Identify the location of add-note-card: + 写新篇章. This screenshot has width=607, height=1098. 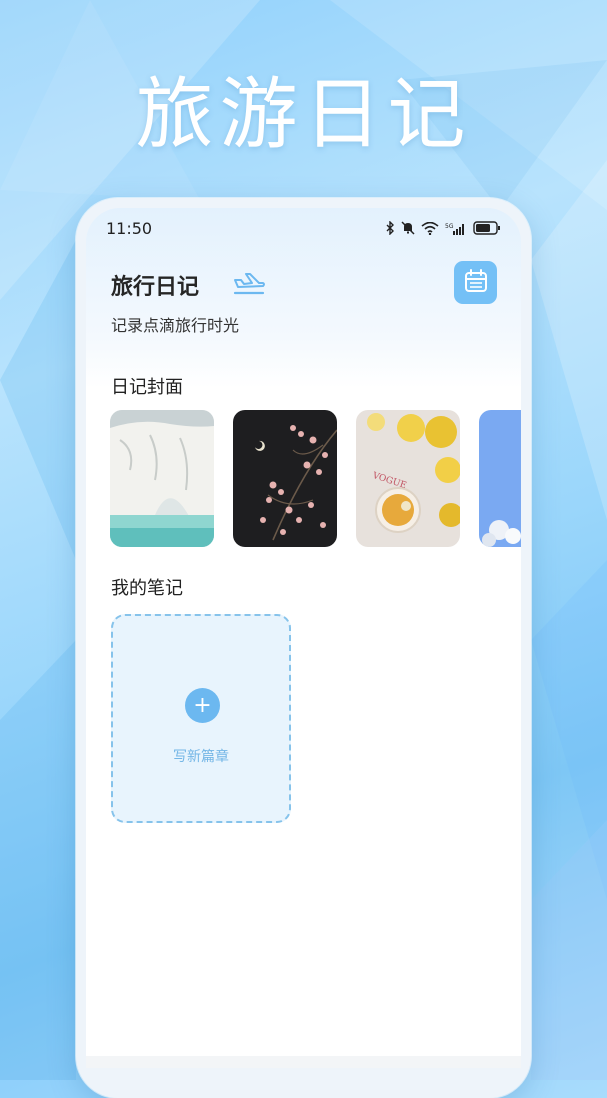
(201, 718).